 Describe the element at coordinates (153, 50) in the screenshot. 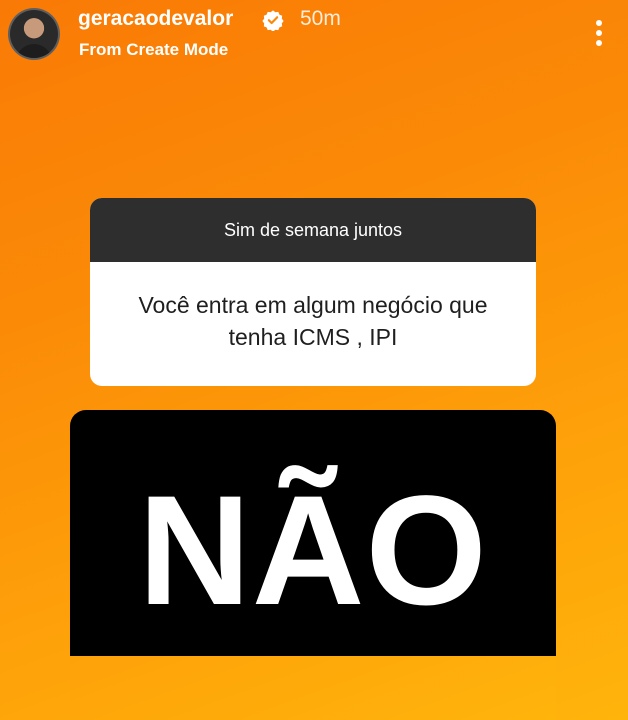

I see `create-mode-label: From Create Mode` at that location.